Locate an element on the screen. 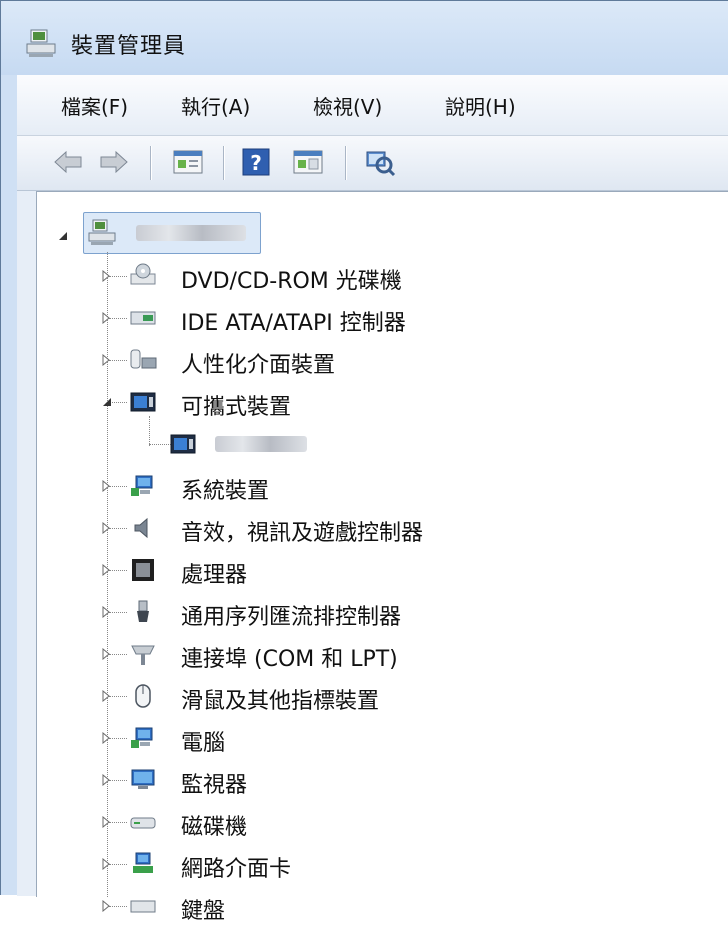  properties-icon is located at coordinates (188, 162).